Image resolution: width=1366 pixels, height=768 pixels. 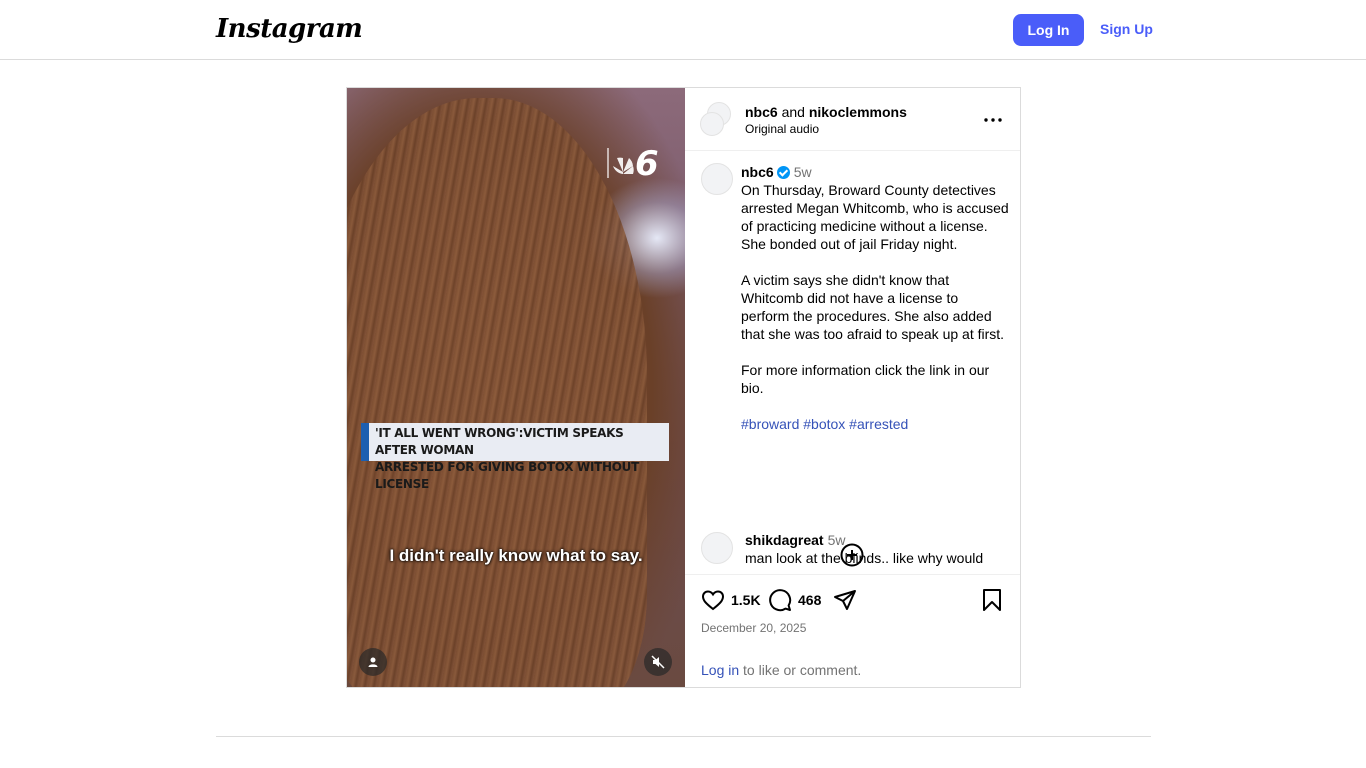 What do you see at coordinates (782, 129) in the screenshot?
I see `audio-link: Original audio` at bounding box center [782, 129].